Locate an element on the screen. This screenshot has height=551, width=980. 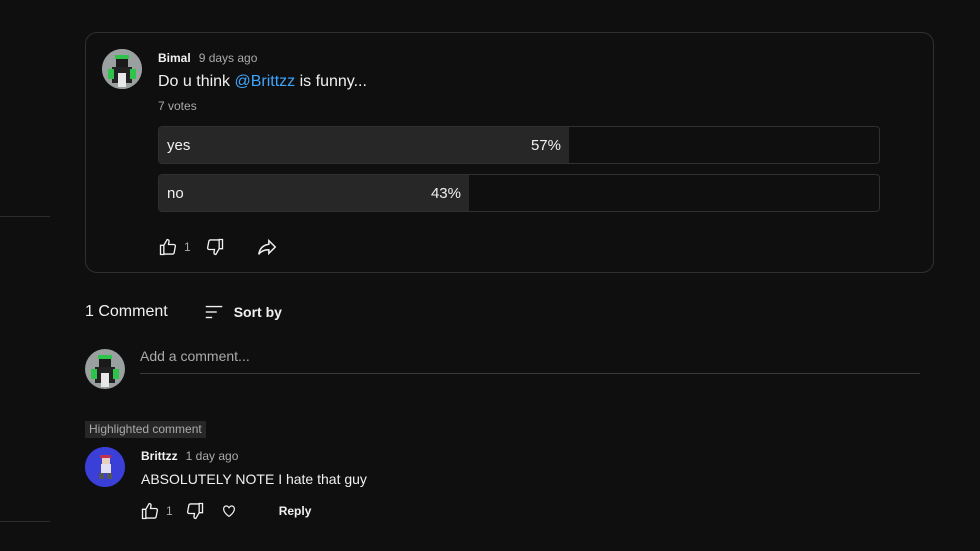
comment-timestamp: 1 day ago is located at coordinates (212, 456).